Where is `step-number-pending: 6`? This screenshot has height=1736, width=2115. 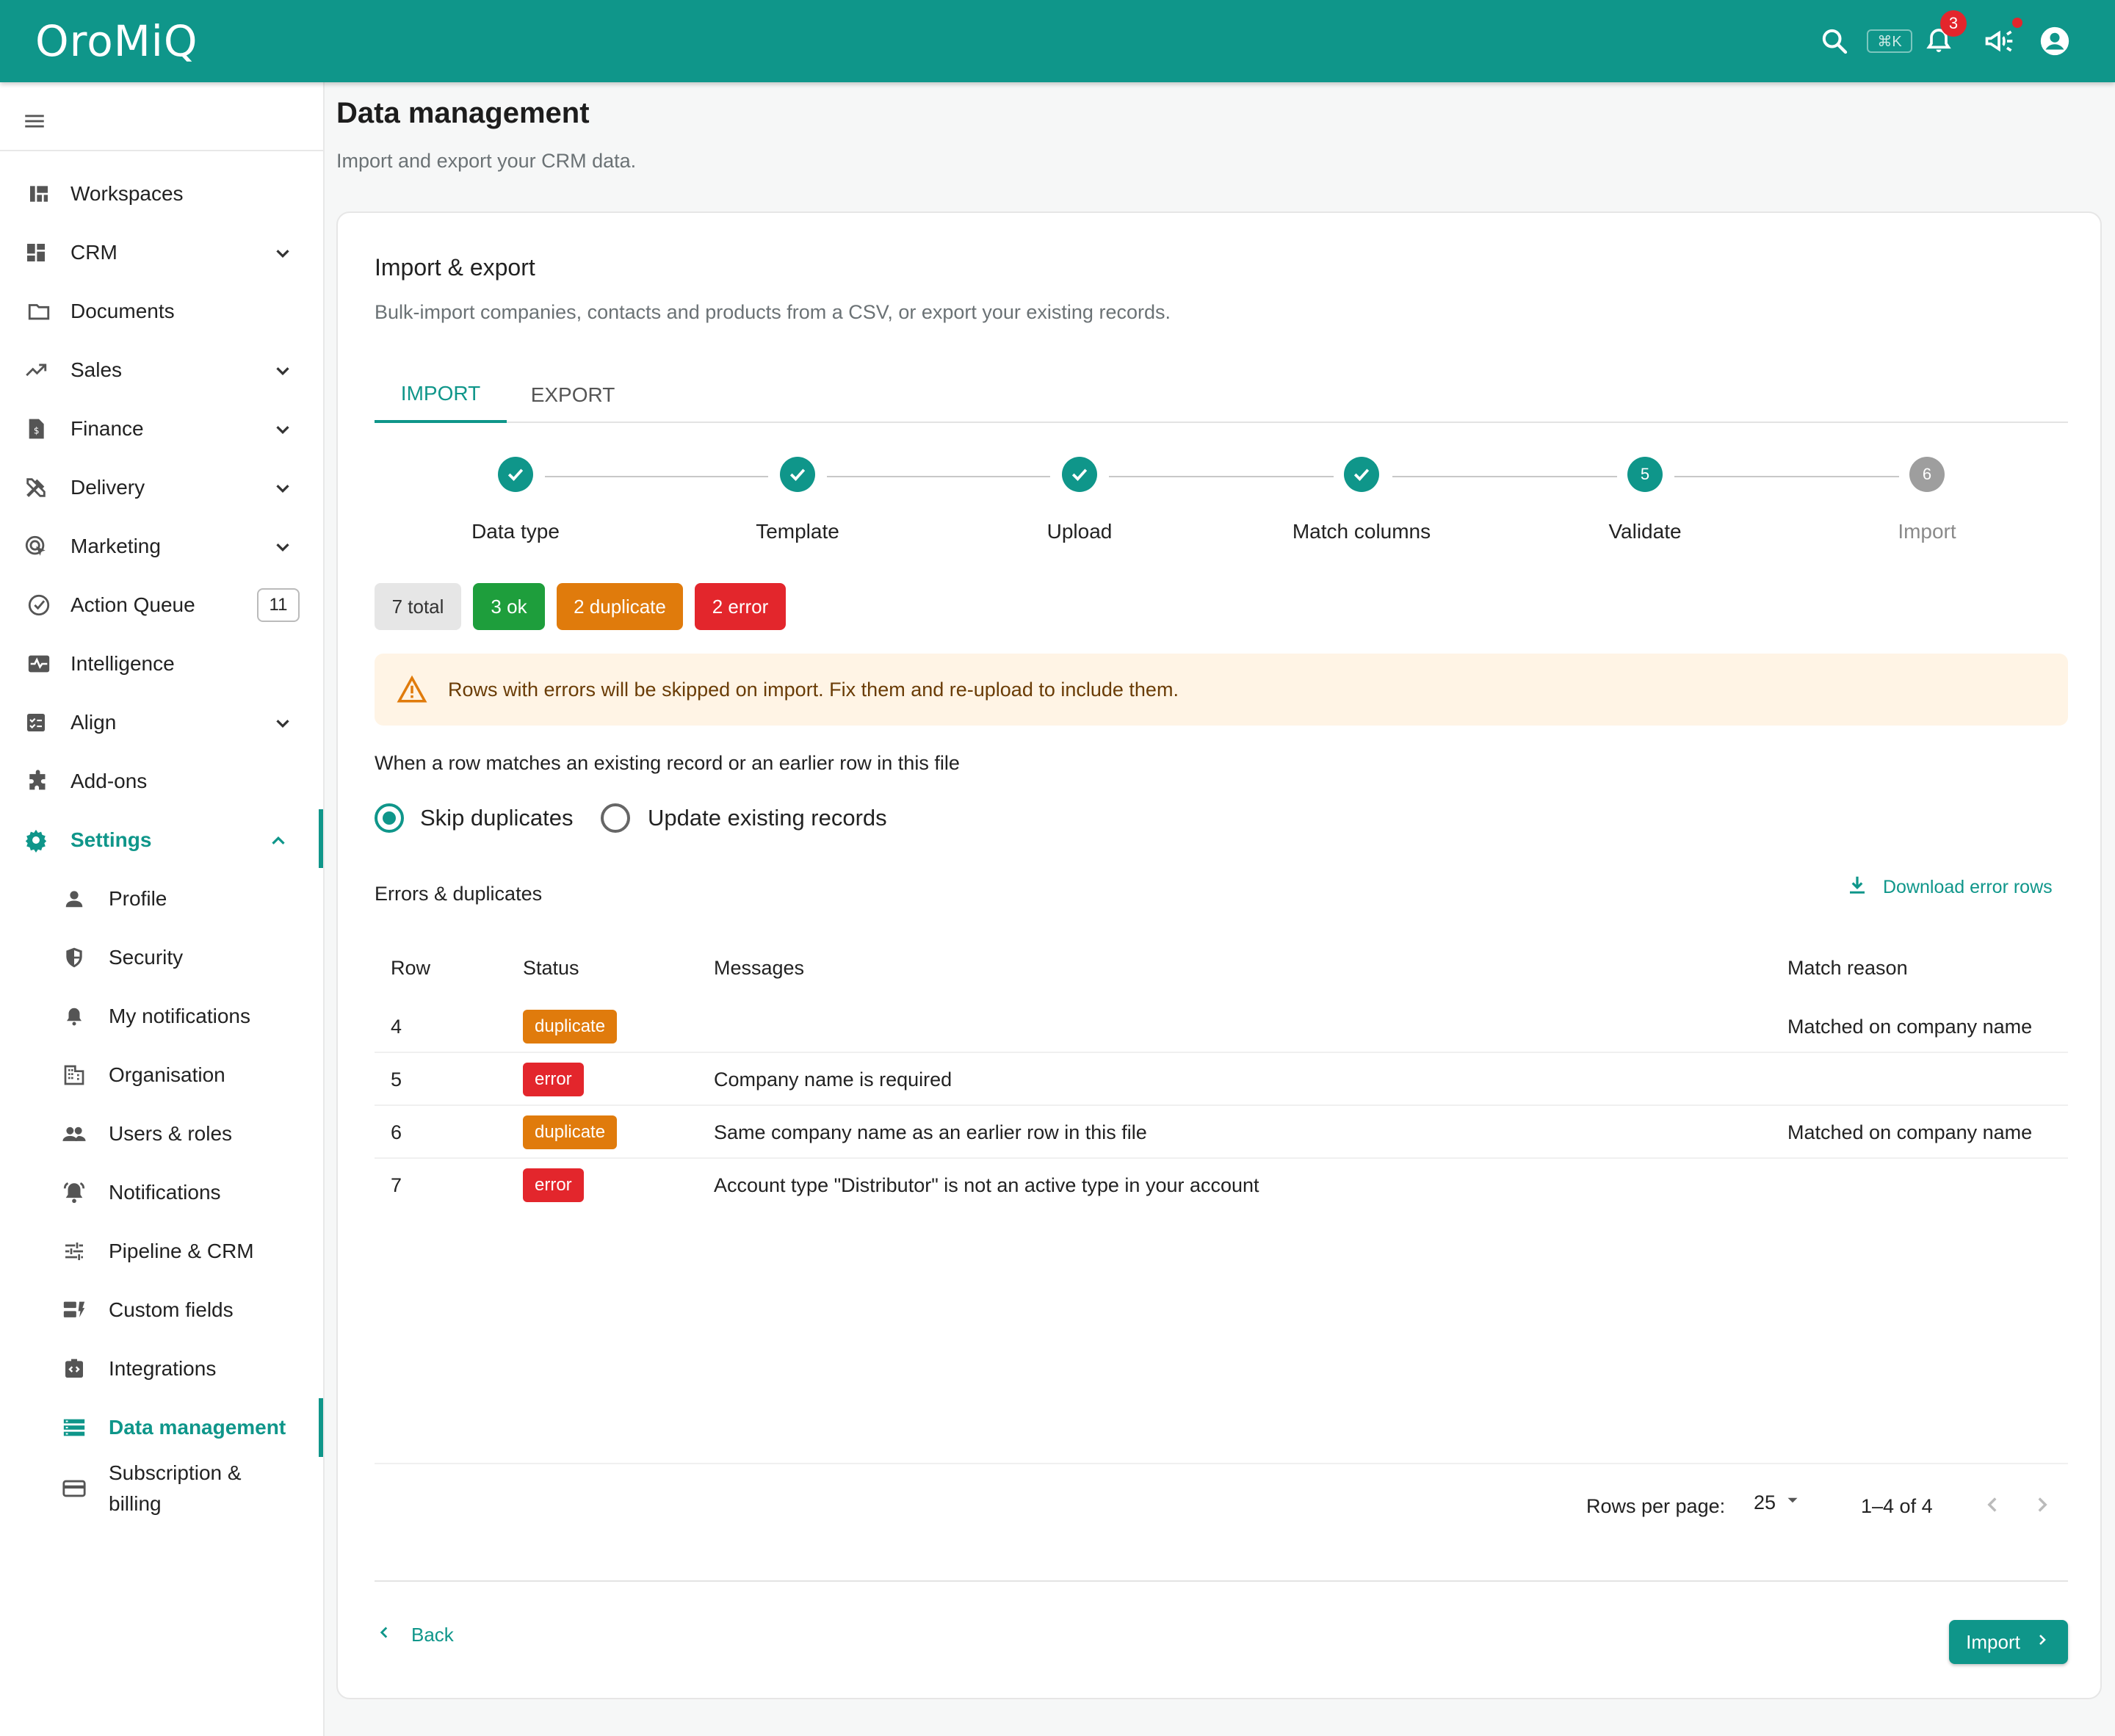
step-number-pending: 6 is located at coordinates (1927, 474).